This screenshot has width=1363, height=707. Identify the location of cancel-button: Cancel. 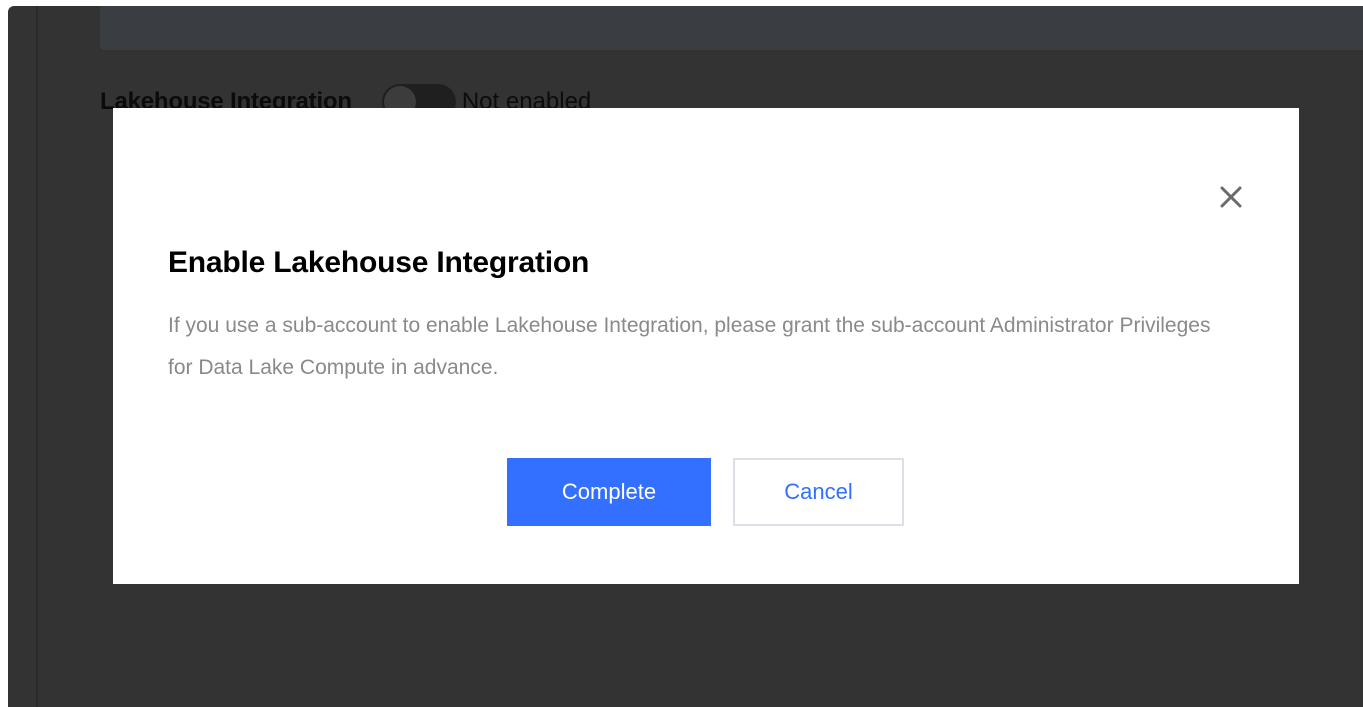
(818, 492).